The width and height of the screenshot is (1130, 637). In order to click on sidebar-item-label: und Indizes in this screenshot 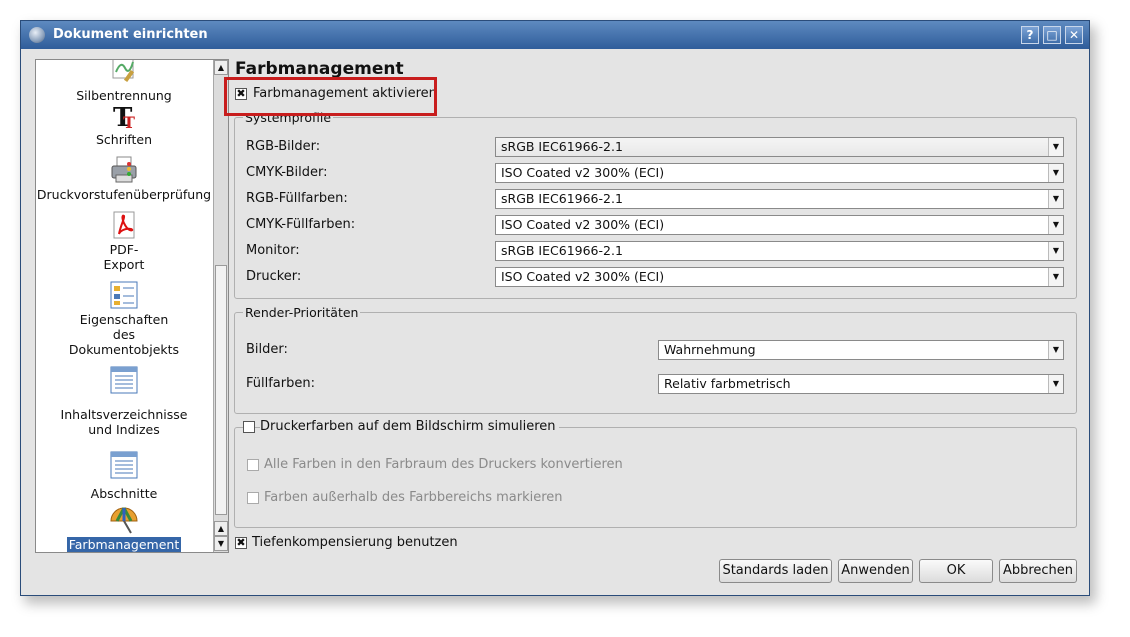, I will do `click(124, 429)`.